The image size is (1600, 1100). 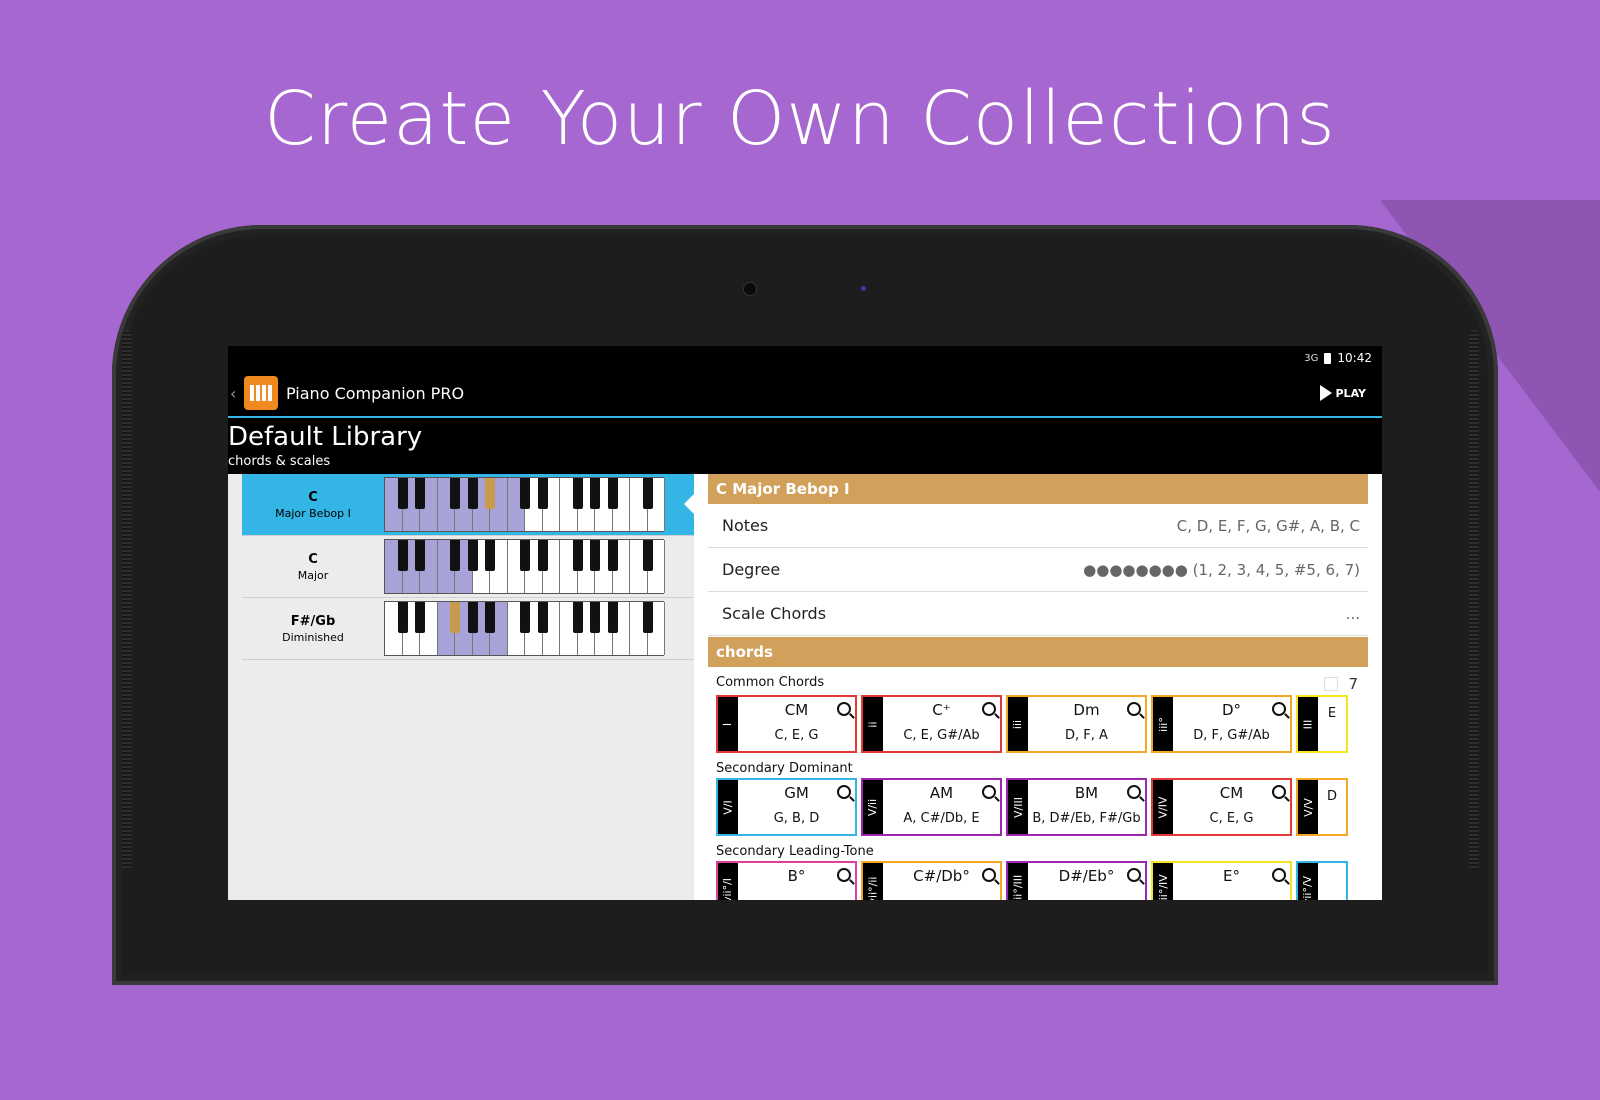 What do you see at coordinates (728, 888) in the screenshot?
I see `chord-degree: vii°/I` at bounding box center [728, 888].